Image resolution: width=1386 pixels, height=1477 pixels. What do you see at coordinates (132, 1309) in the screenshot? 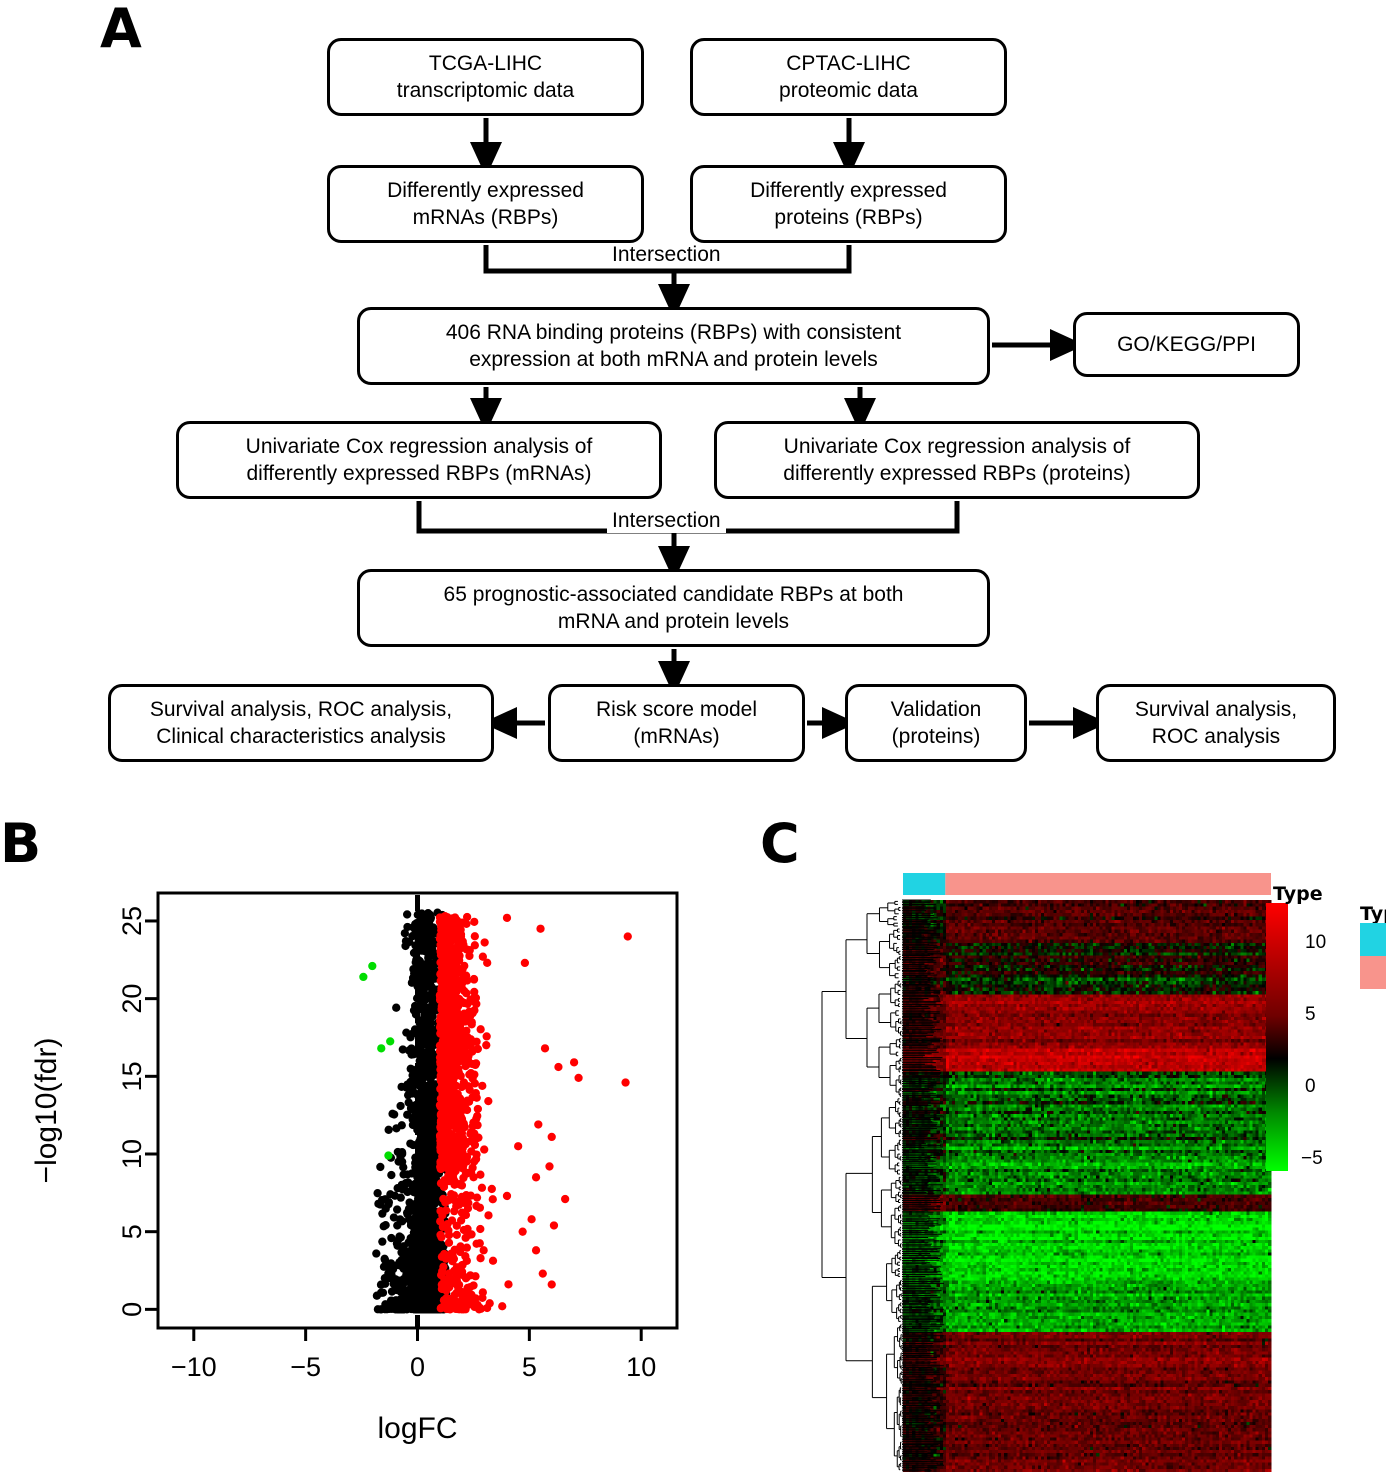
I see `volcano-ytick-0: 0` at bounding box center [132, 1309].